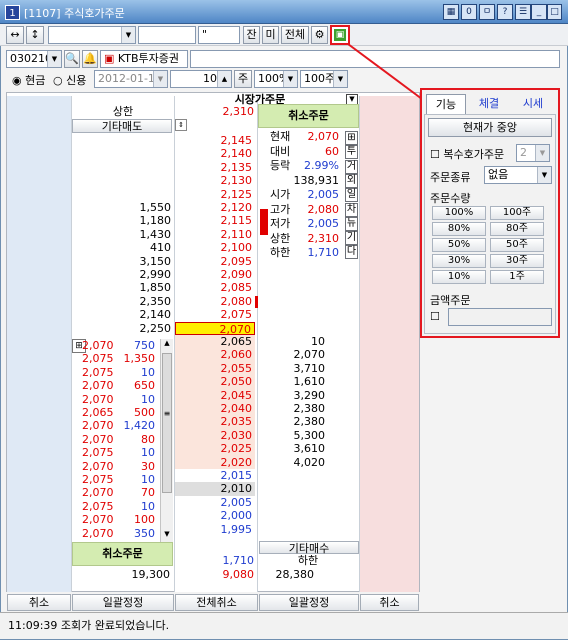 The image size is (568, 640). What do you see at coordinates (215, 476) in the screenshot?
I see `buy-price: 2,015` at bounding box center [215, 476].